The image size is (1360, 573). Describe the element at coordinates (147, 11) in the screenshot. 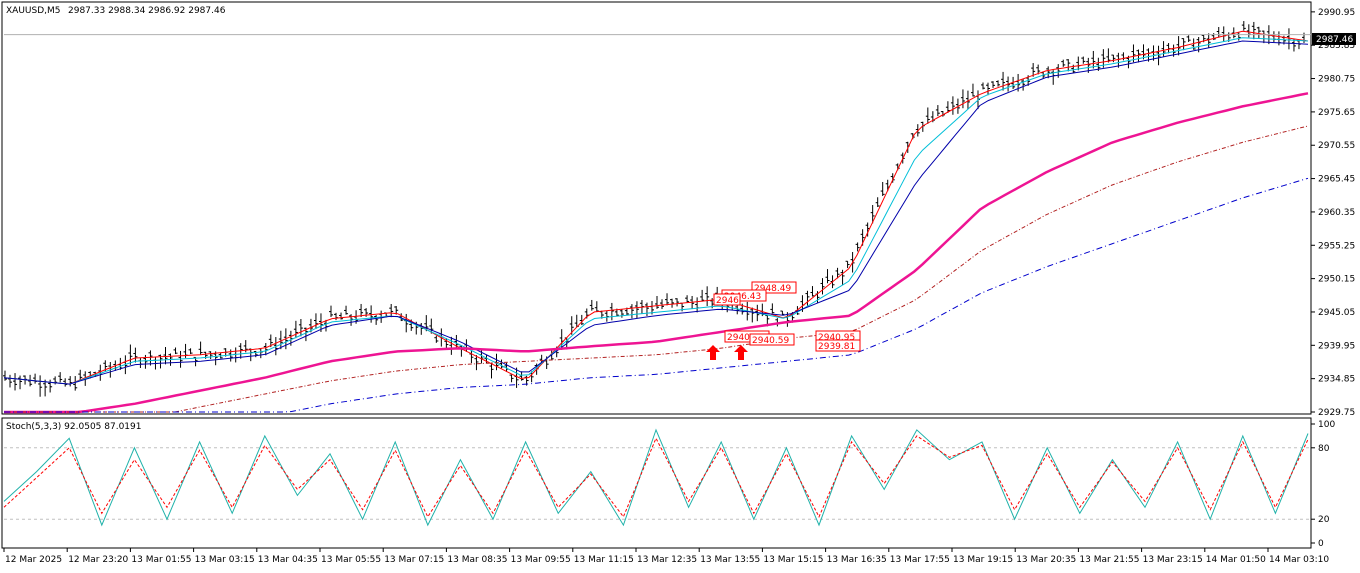

I see `ohlc-label: 2987.33 2988.34 2986.92 2987.46` at that location.